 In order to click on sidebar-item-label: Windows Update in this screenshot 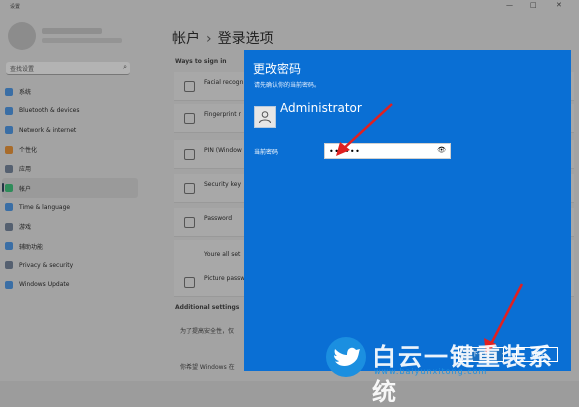, I will do `click(44, 285)`.